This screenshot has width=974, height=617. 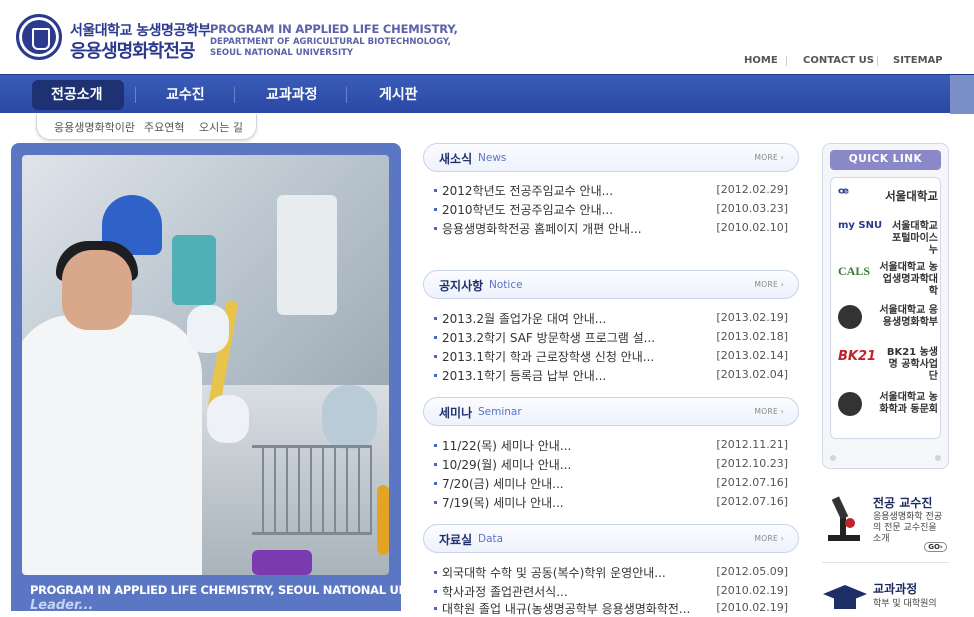 I want to click on seminar-board-header: 세미나 Seminar MORE ›, so click(x=611, y=411).